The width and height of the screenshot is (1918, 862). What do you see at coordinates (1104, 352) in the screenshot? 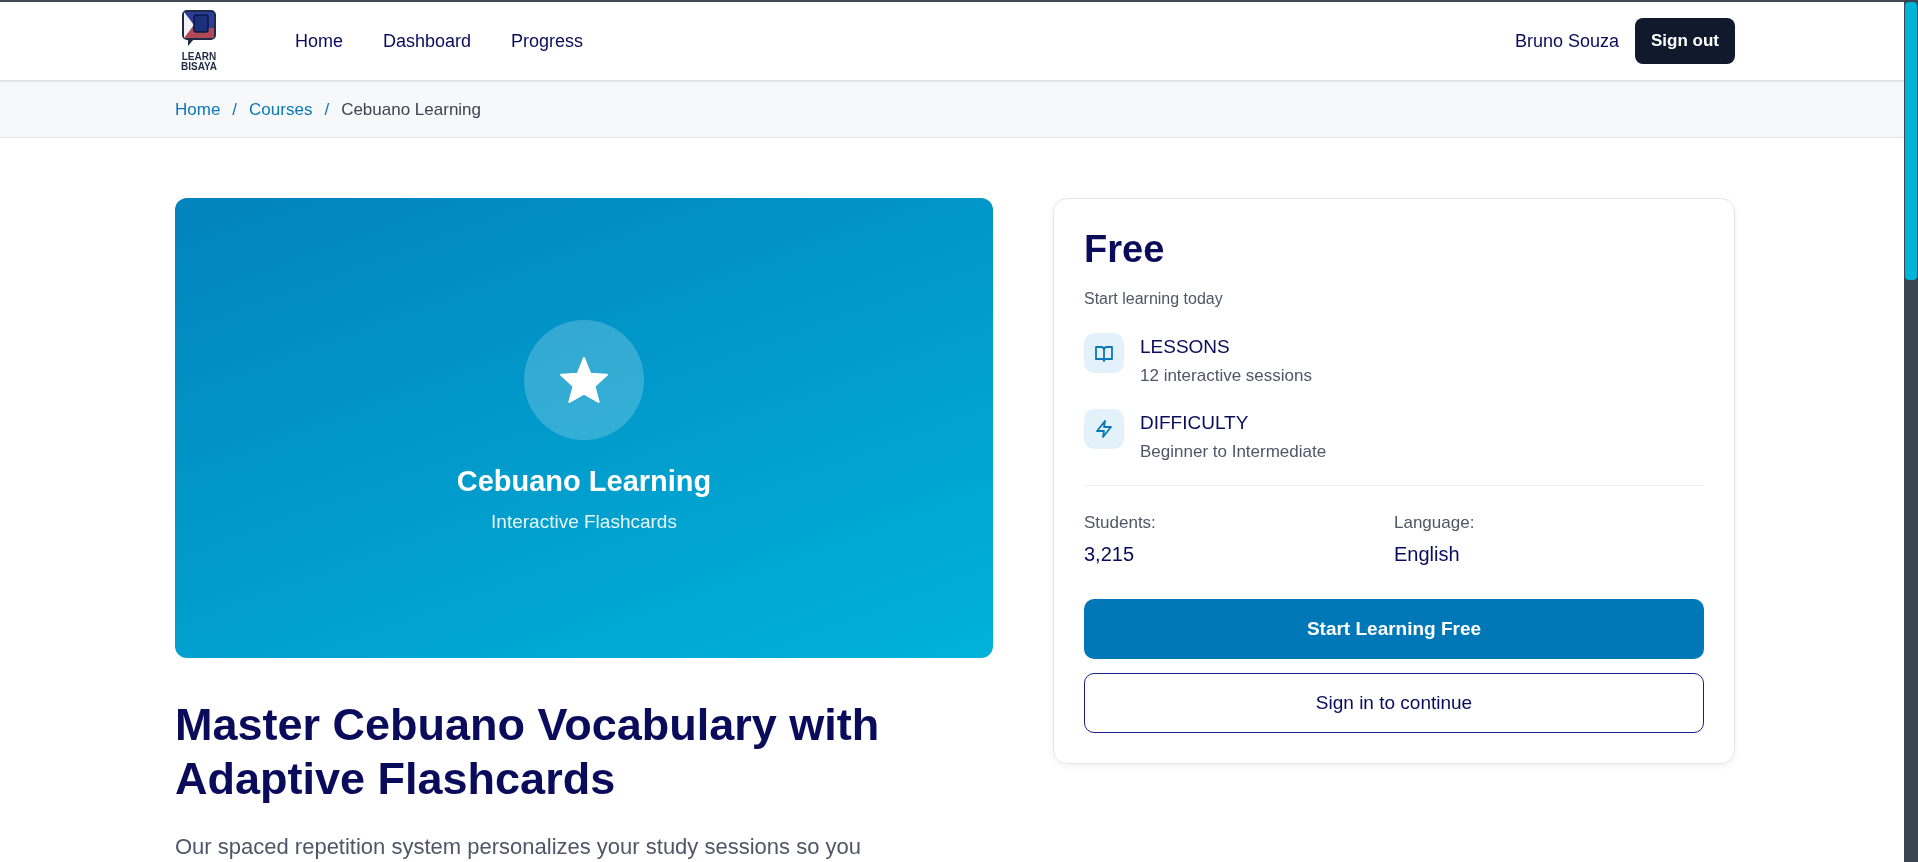
I see `book-icon` at bounding box center [1104, 352].